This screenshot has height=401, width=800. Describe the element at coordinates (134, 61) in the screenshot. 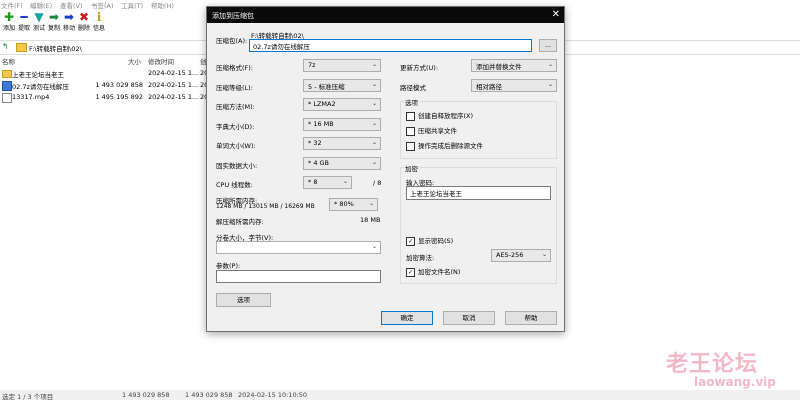

I see `column-size: 大小` at that location.